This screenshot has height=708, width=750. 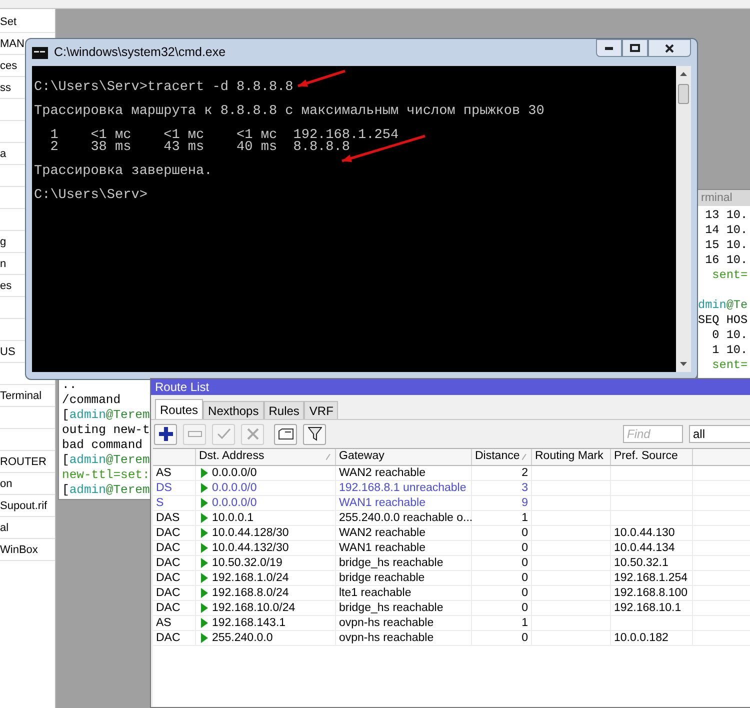 I want to click on table-cell: 192.168.10.0/24, so click(x=254, y=608).